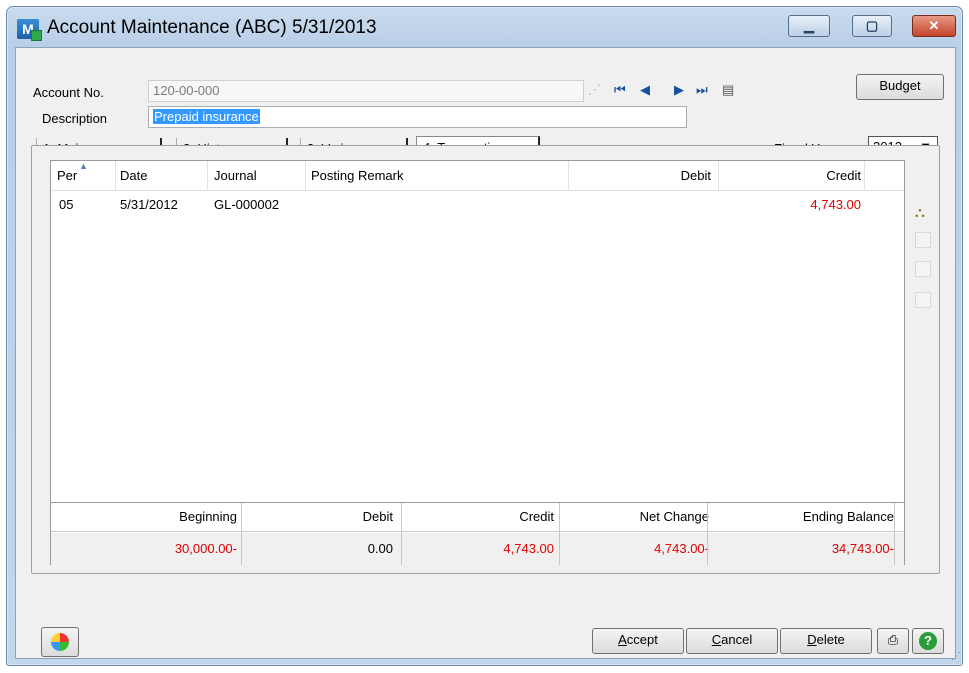 The width and height of the screenshot is (969, 673). What do you see at coordinates (642, 639) in the screenshot?
I see `accept-label: ccept` at bounding box center [642, 639].